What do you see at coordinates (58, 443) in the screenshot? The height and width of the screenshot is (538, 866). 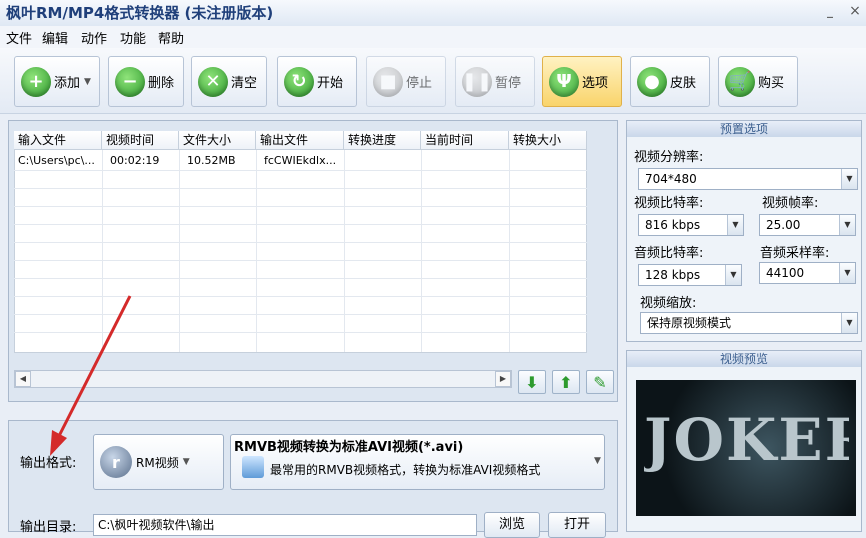 I see `arrow-head` at bounding box center [58, 443].